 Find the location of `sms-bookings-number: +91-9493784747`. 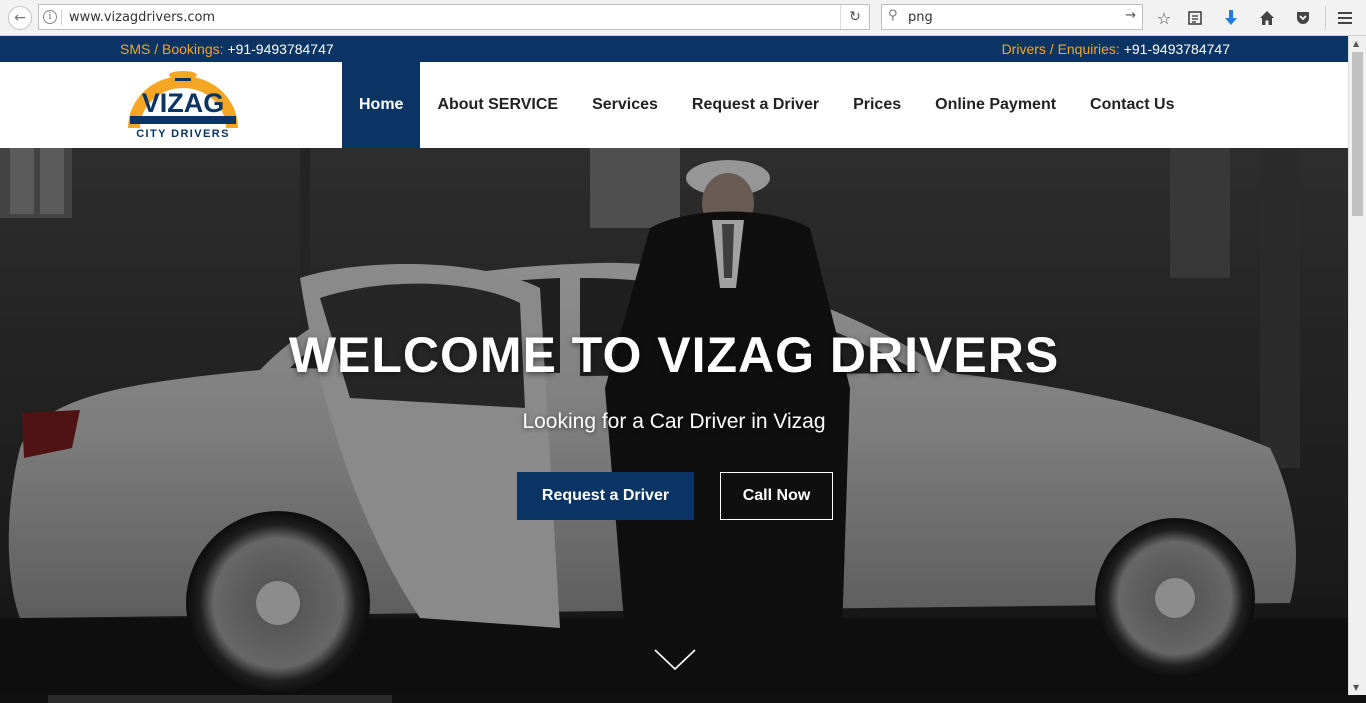

sms-bookings-number: +91-9493784747 is located at coordinates (280, 49).